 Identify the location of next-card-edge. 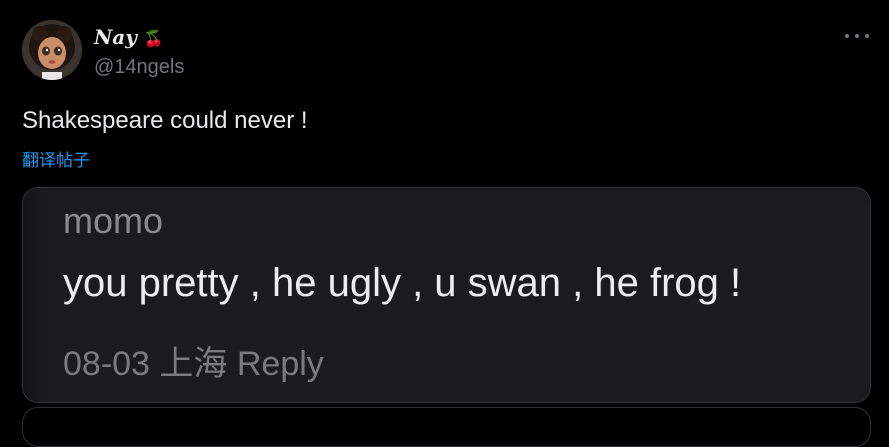
(446, 427).